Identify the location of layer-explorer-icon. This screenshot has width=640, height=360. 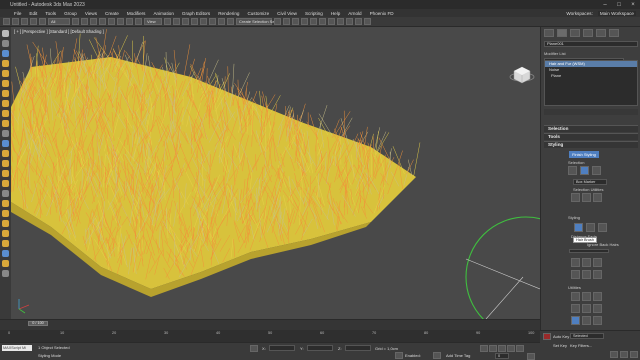
(304, 21).